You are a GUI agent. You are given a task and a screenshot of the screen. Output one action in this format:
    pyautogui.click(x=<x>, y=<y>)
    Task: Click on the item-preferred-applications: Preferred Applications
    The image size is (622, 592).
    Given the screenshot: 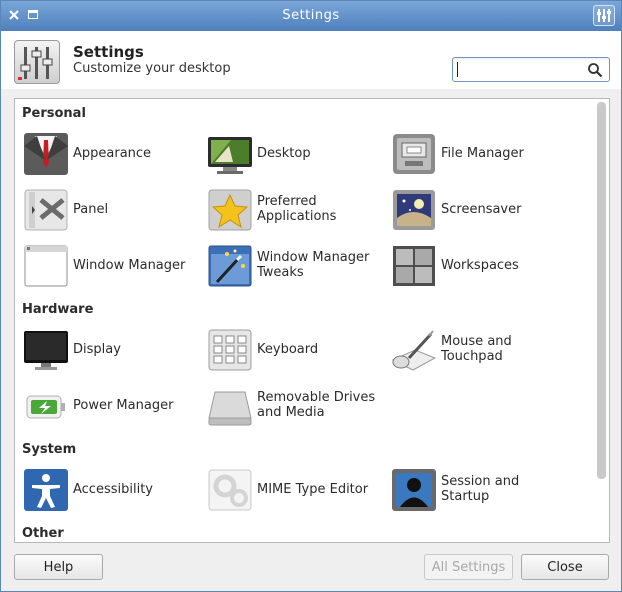 What is the action you would take?
    pyautogui.click(x=297, y=209)
    